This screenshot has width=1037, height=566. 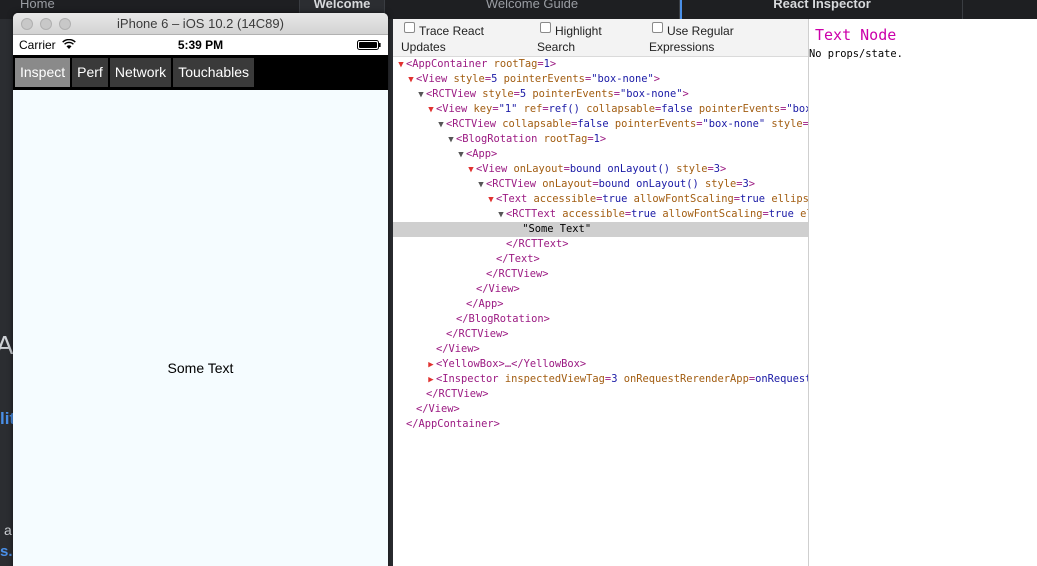 What do you see at coordinates (511, 364) in the screenshot?
I see `collapsed-tag: <YellowBox>…</YellowBox>` at bounding box center [511, 364].